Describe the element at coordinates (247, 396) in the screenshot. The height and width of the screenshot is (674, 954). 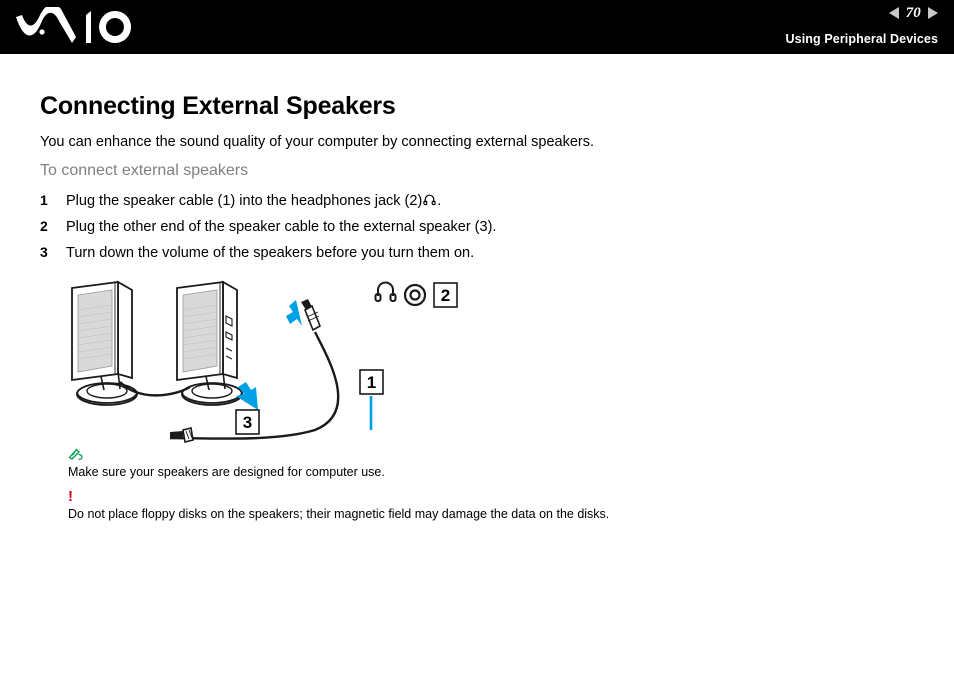
I see `arrow-to-speaker-icon` at that location.